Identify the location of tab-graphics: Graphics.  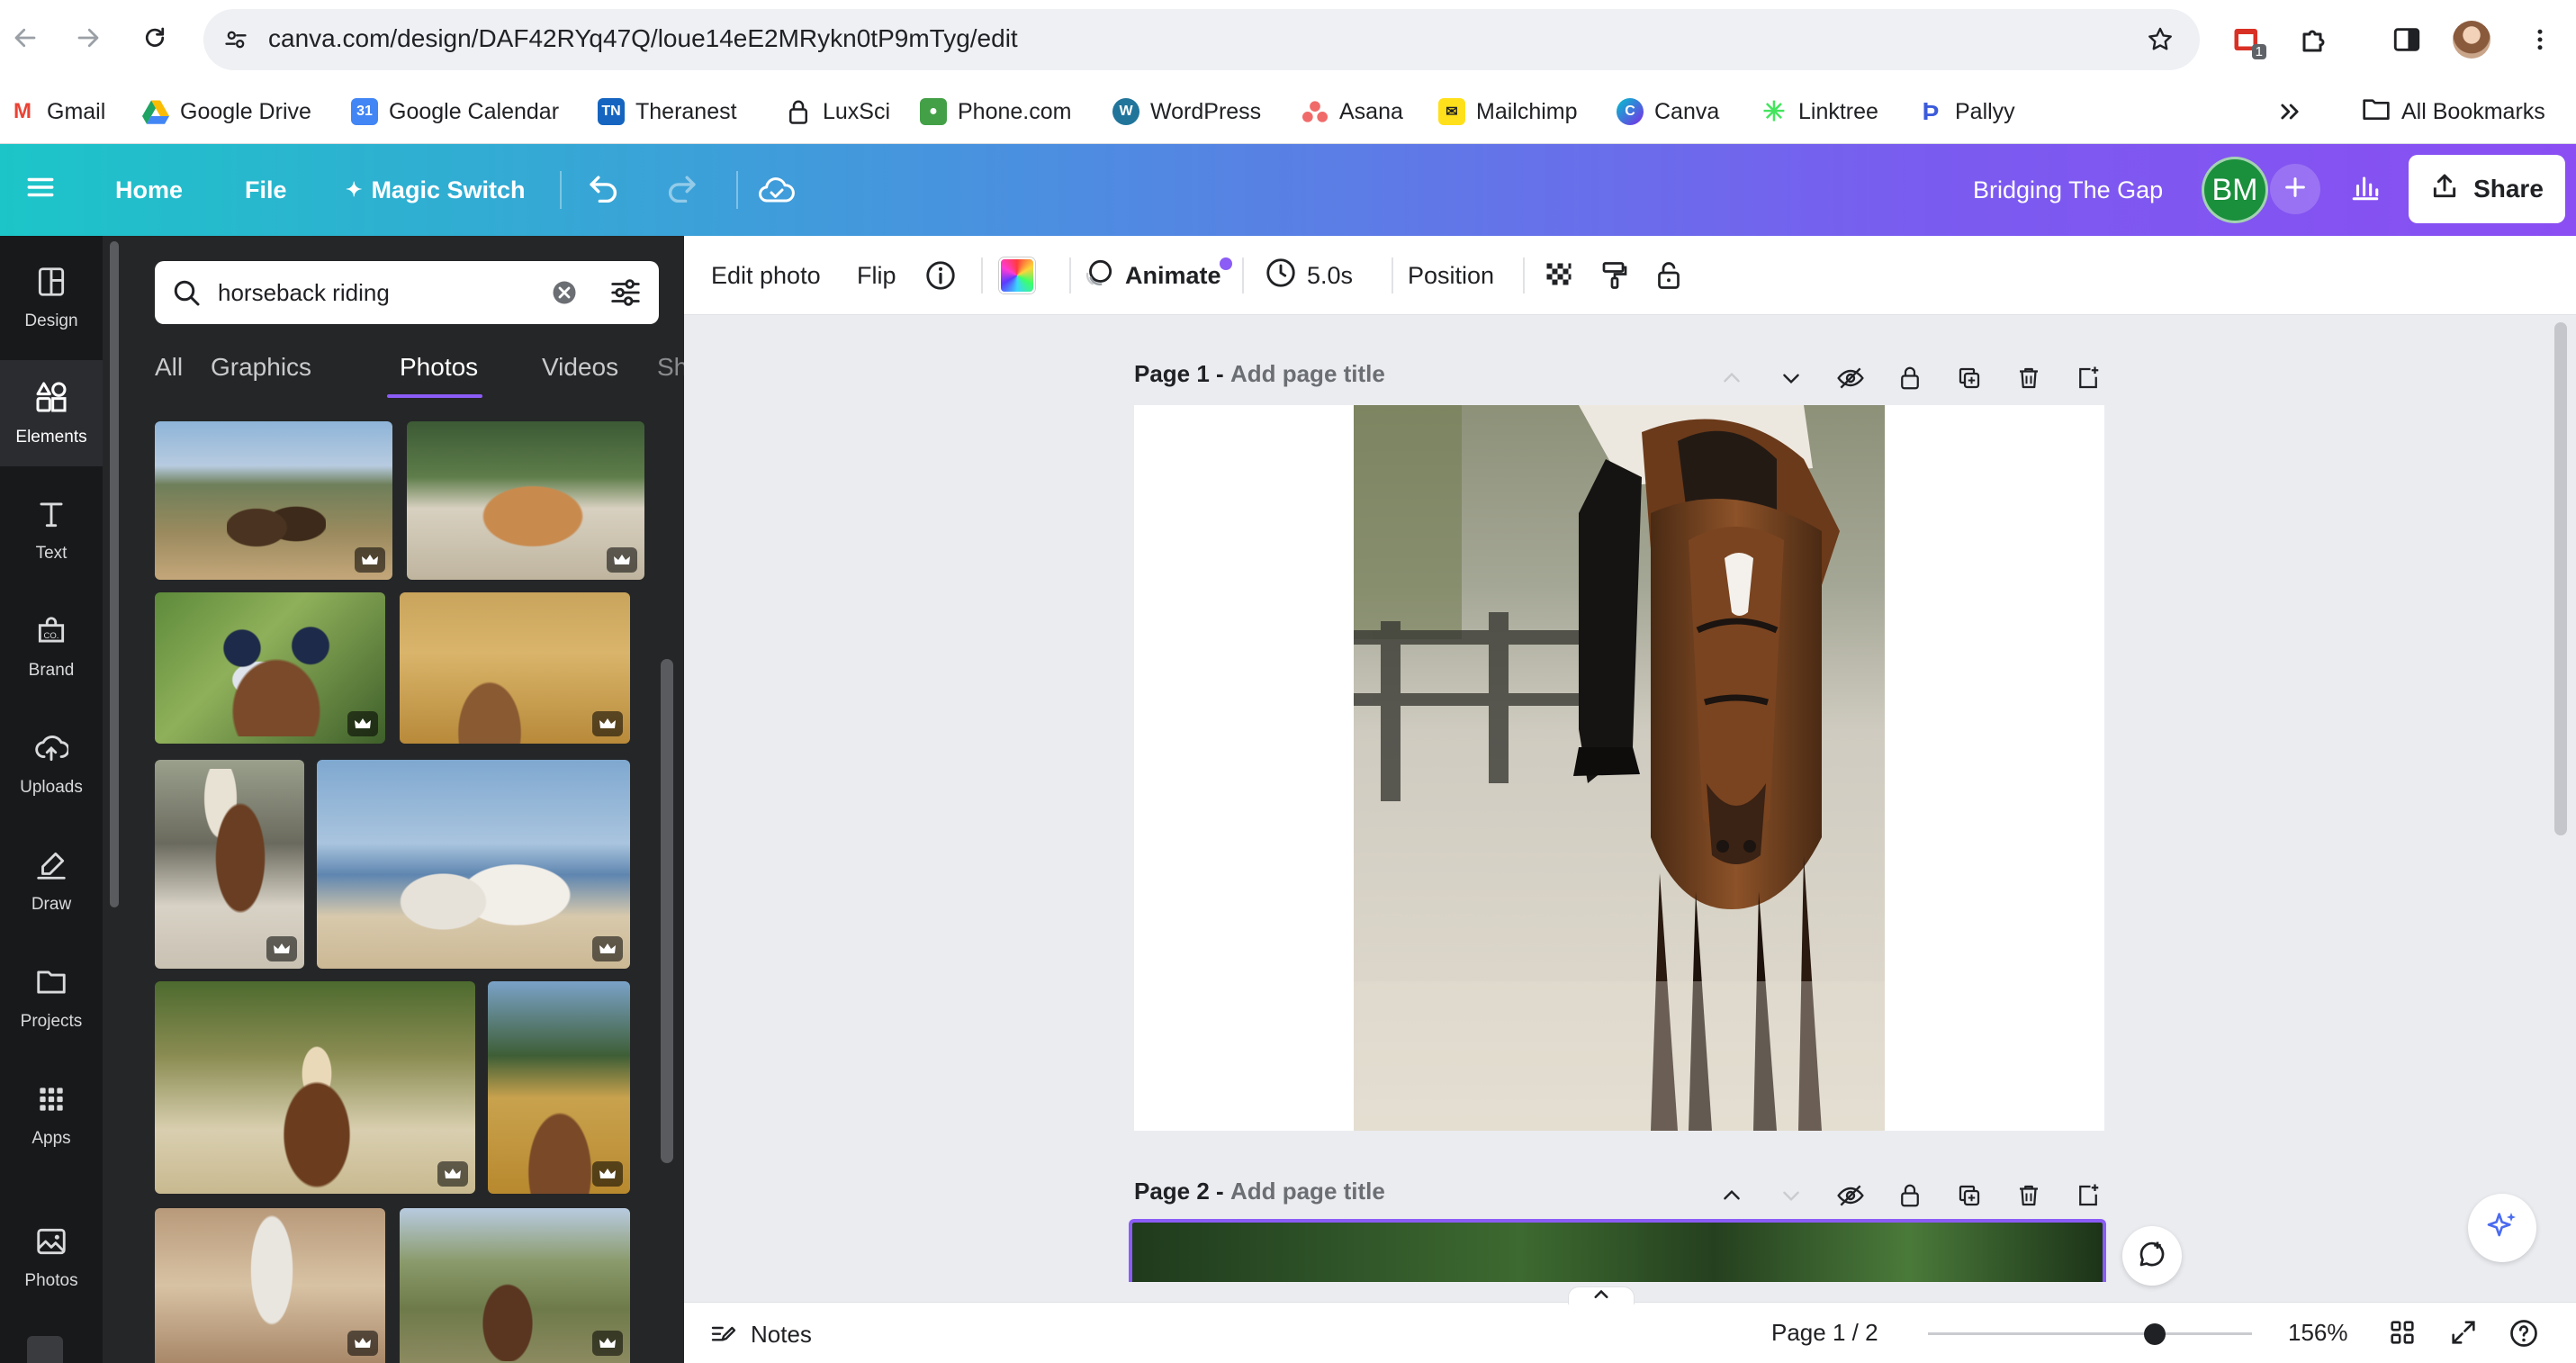
(261, 367).